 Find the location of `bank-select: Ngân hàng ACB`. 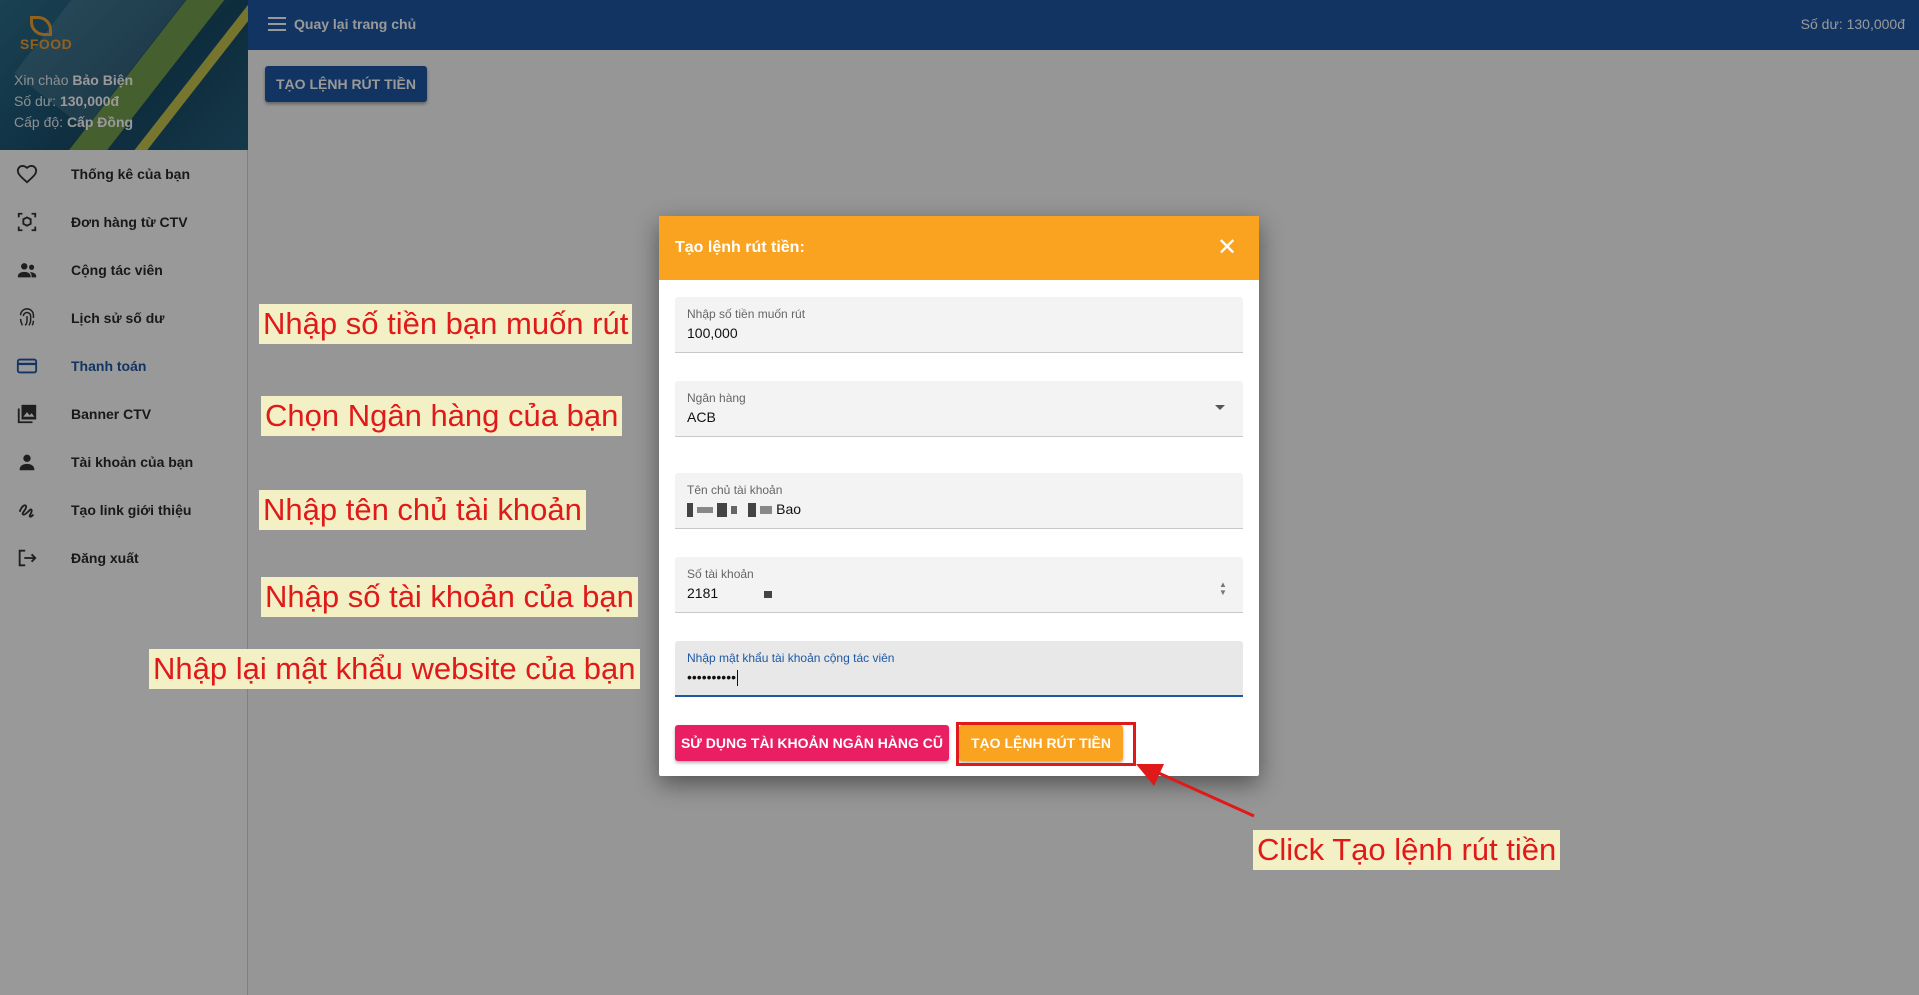

bank-select: Ngân hàng ACB is located at coordinates (959, 409).